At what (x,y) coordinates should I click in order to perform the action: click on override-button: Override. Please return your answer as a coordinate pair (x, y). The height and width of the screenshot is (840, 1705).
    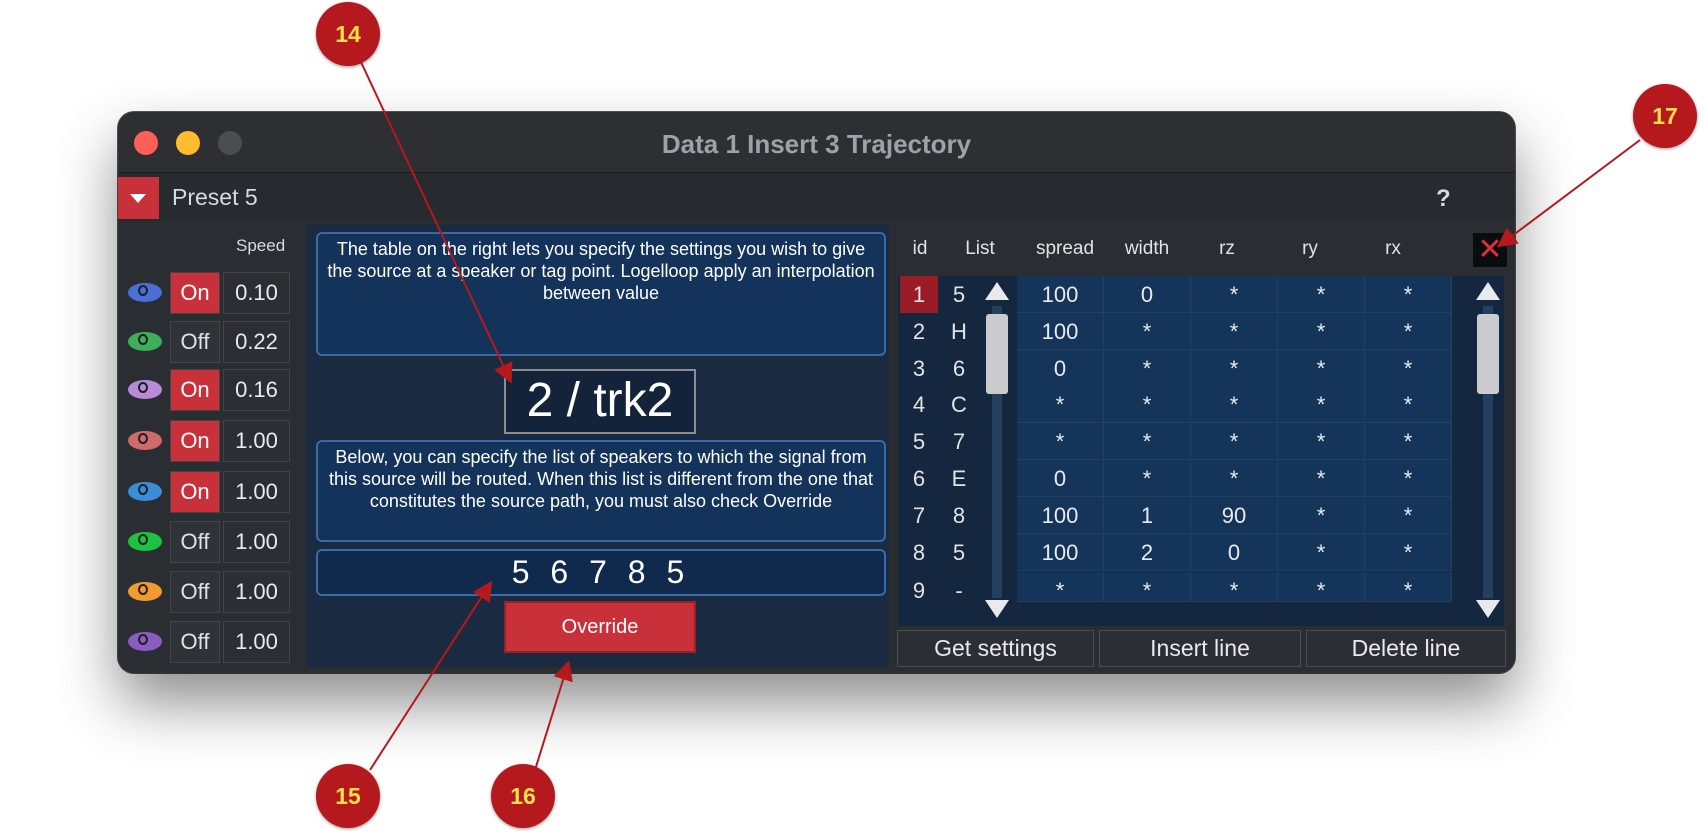
    Looking at the image, I should click on (600, 627).